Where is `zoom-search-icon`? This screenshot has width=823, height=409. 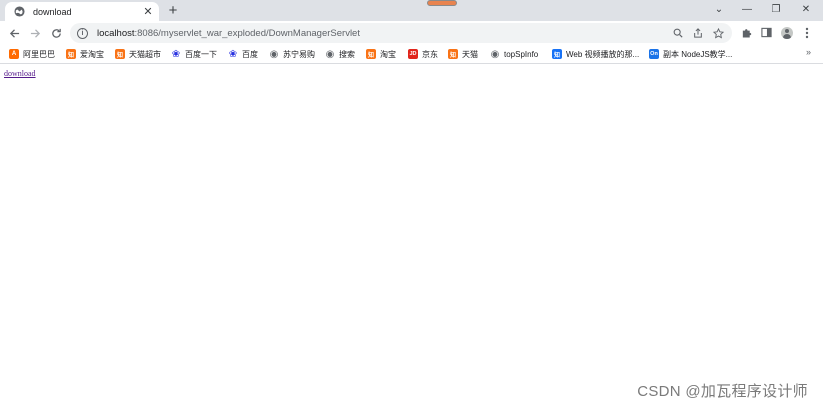 zoom-search-icon is located at coordinates (678, 33).